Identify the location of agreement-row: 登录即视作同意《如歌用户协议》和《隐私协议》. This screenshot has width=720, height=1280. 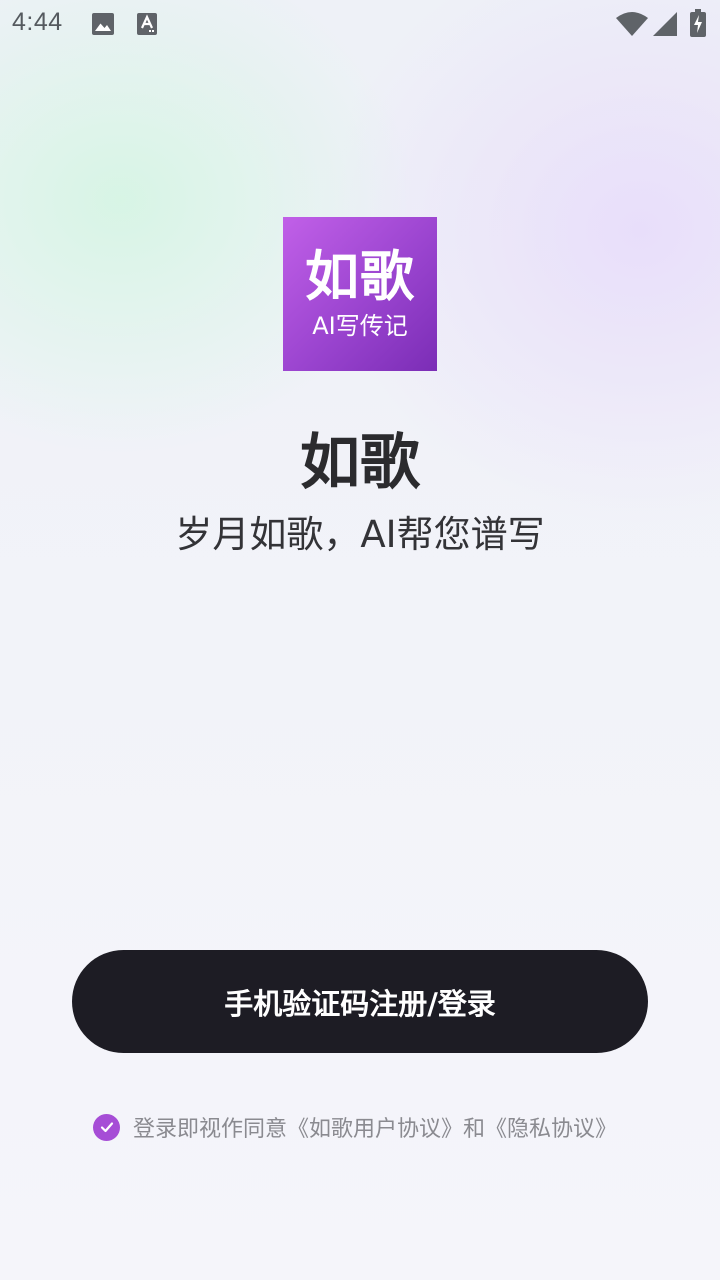
(355, 1127).